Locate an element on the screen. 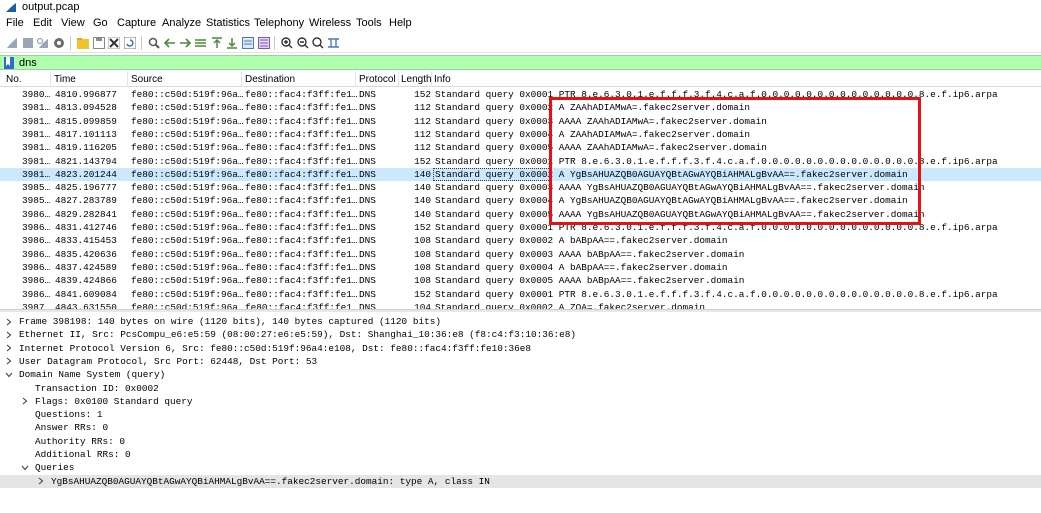 The width and height of the screenshot is (1041, 513). go-last-icon is located at coordinates (231, 42).